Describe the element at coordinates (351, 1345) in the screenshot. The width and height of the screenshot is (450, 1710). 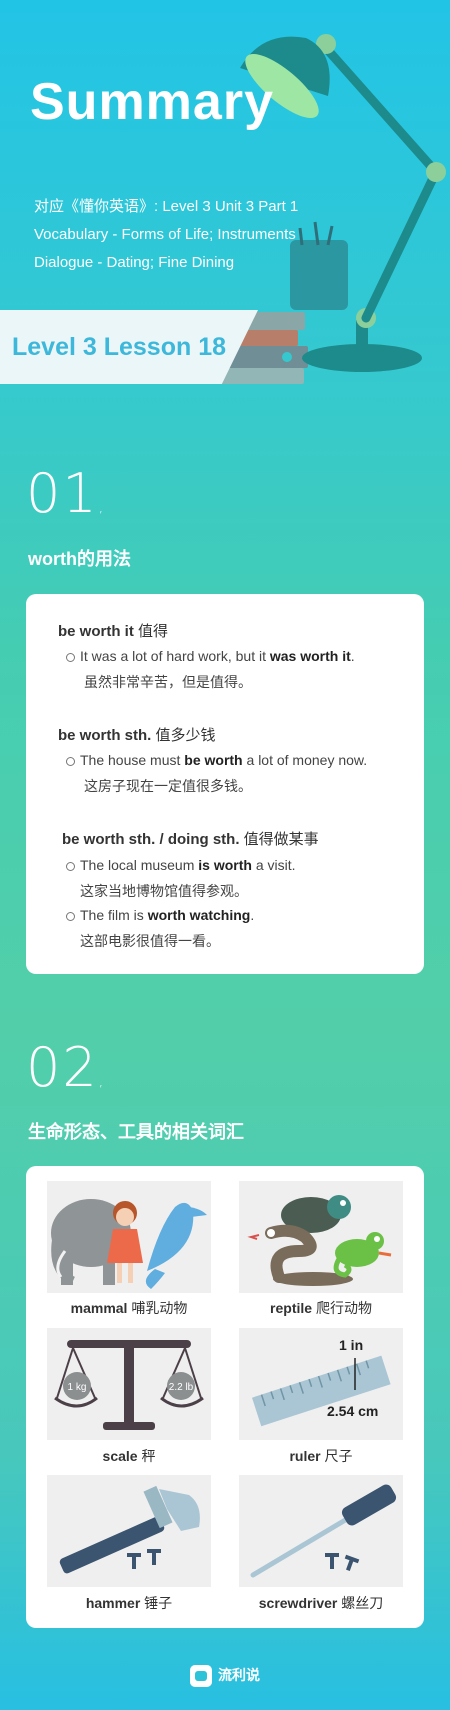
I see `ruler-top-label: 1 in` at that location.